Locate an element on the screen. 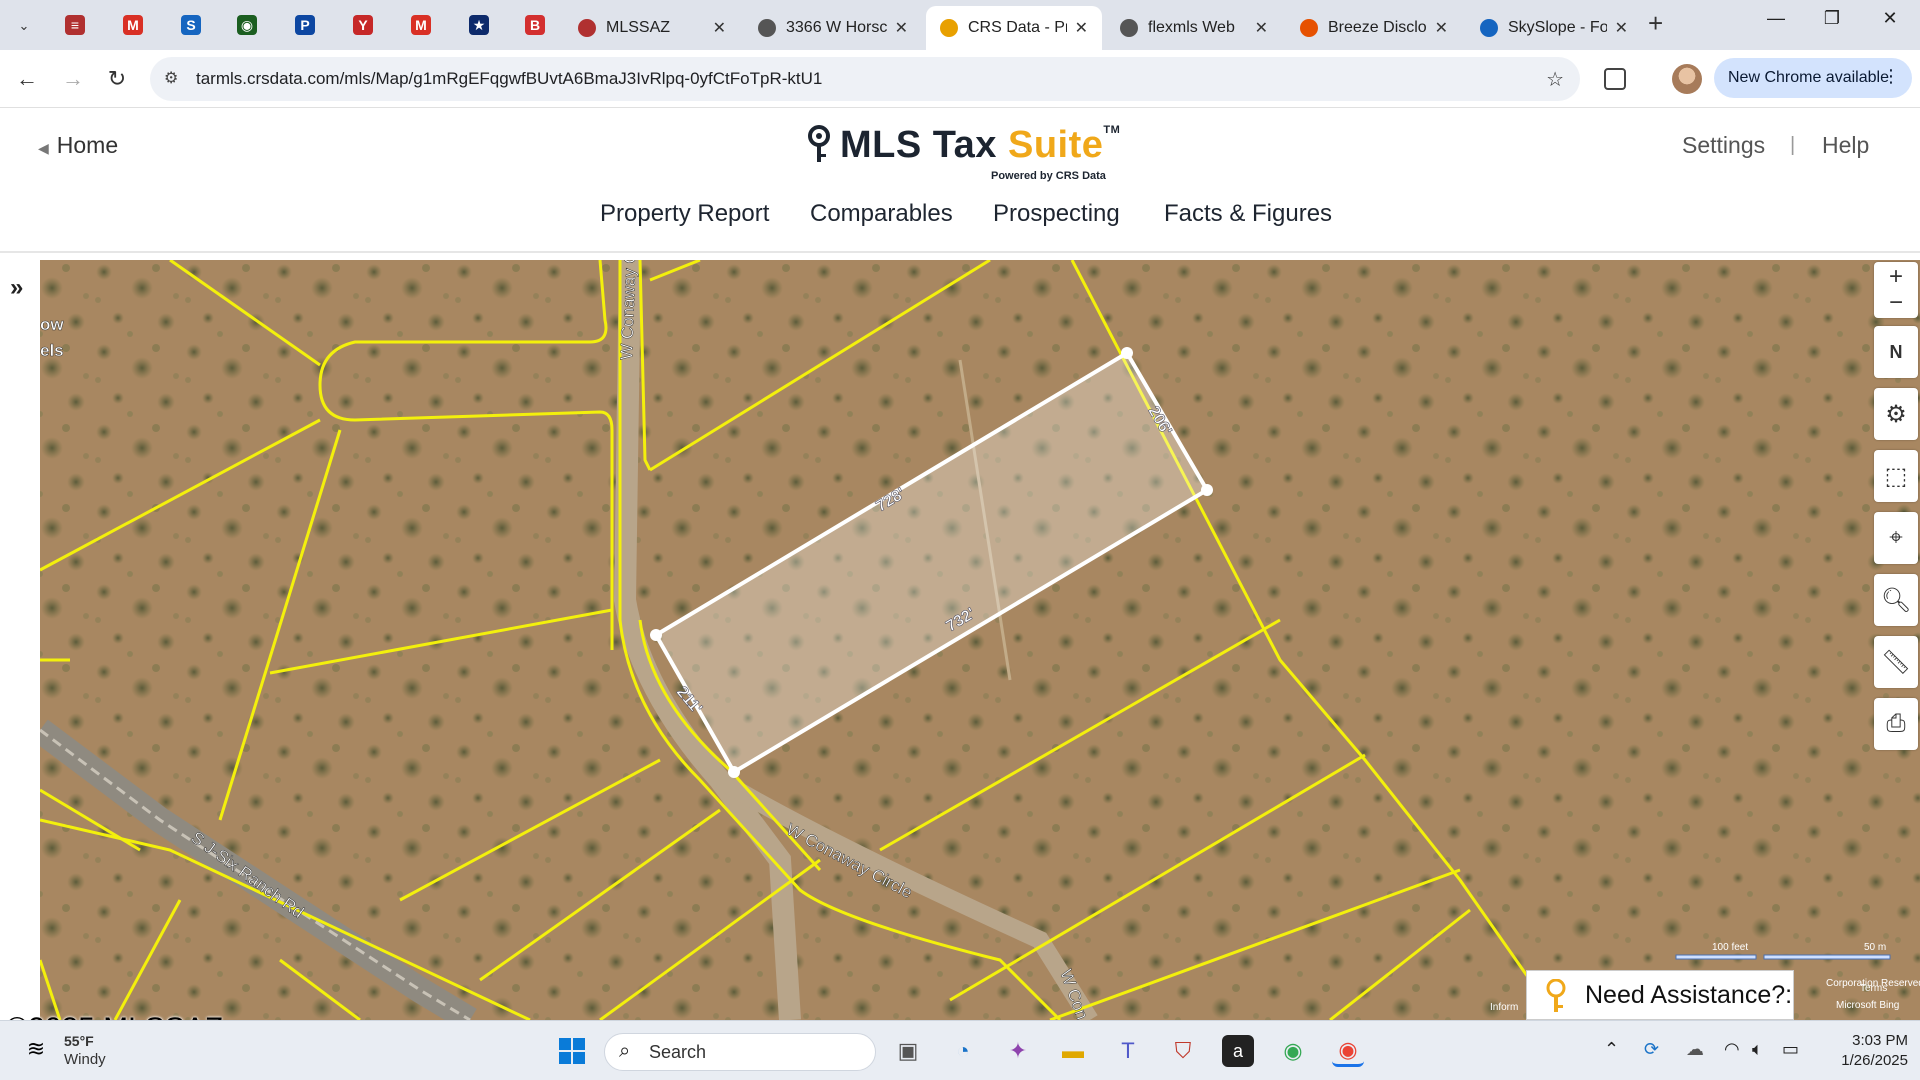 The width and height of the screenshot is (1920, 1080). print-icon: ⎙ is located at coordinates (1896, 724).